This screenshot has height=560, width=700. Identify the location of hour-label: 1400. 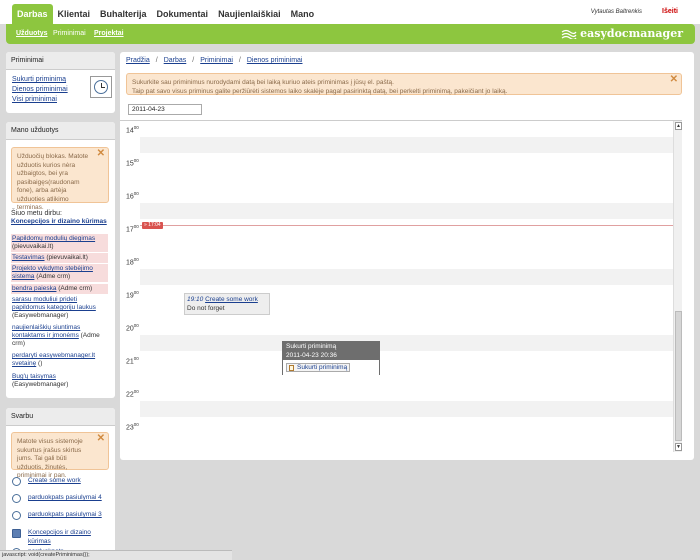
(132, 130).